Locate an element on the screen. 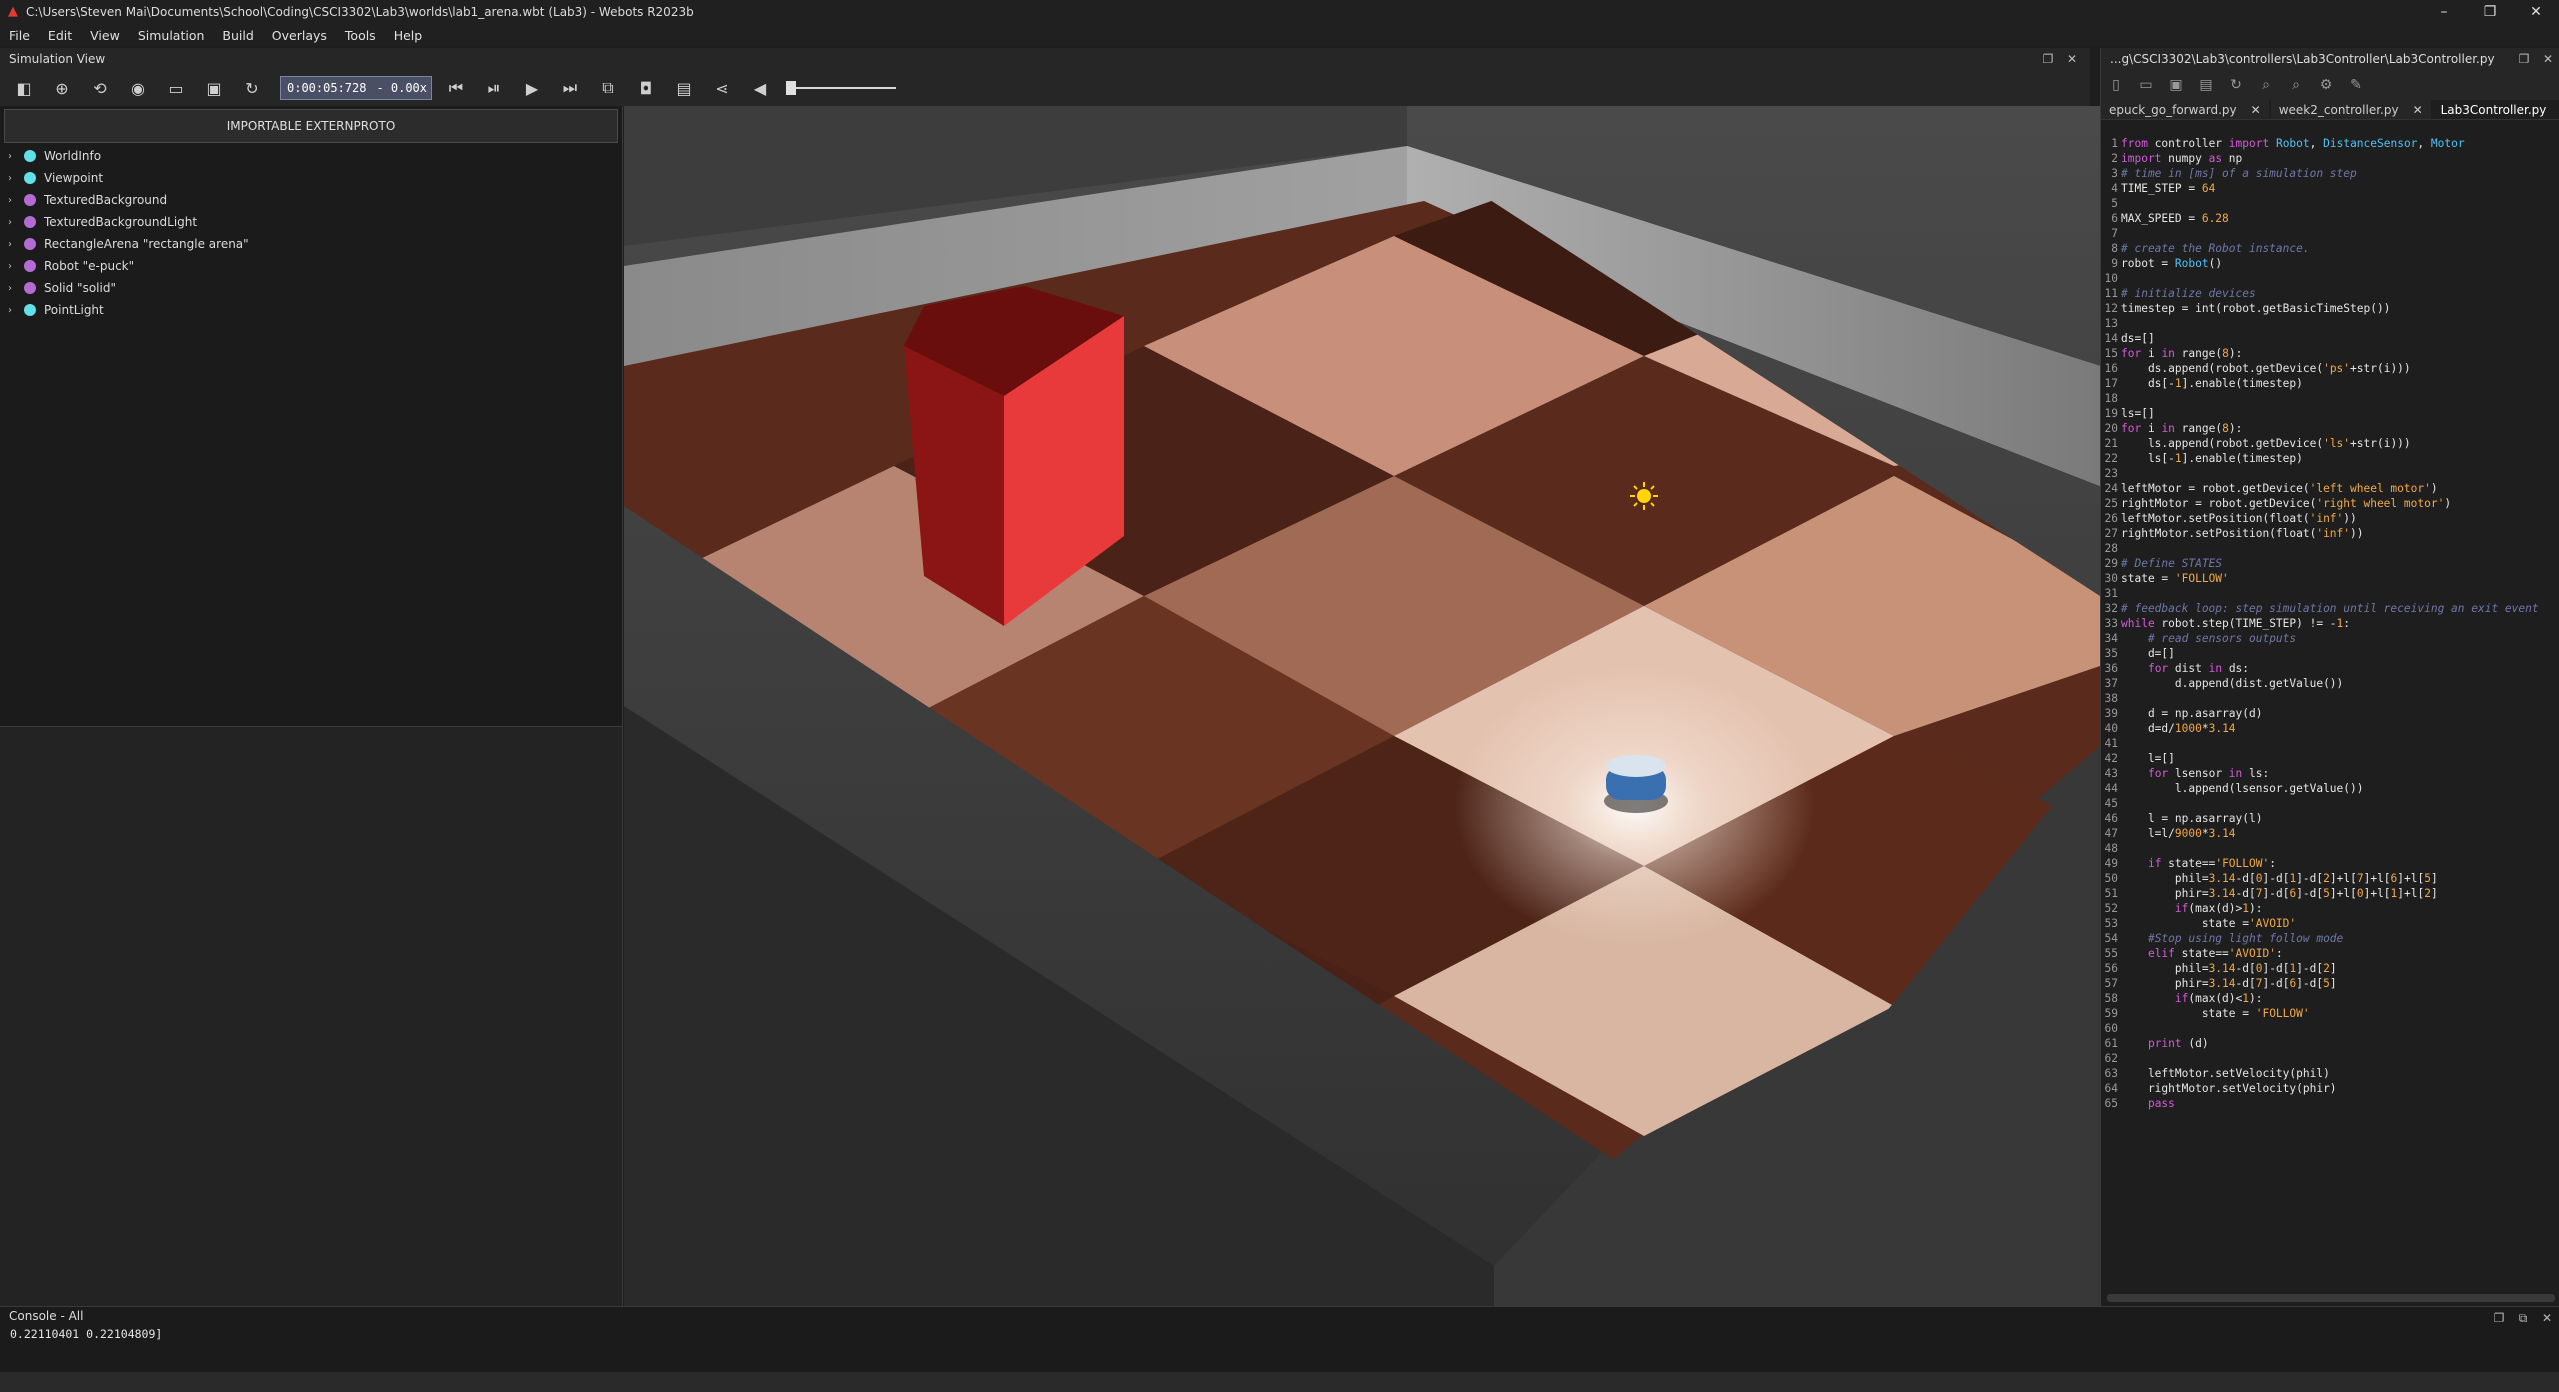 This screenshot has height=1392, width=2559. code-line: 6 MAX_SPEED = 6.28 is located at coordinates (2330, 218).